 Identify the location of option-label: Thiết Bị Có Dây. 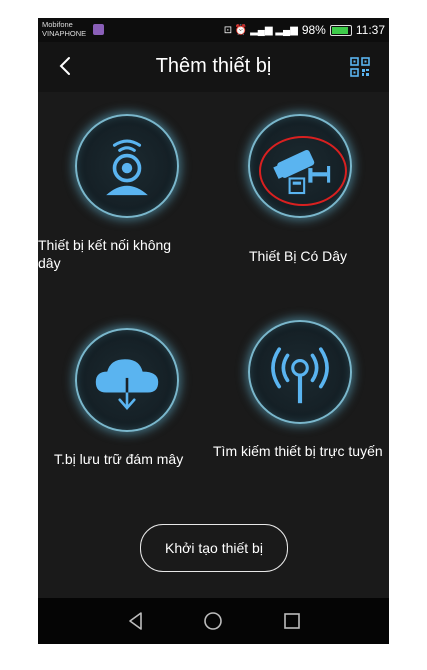
(298, 256).